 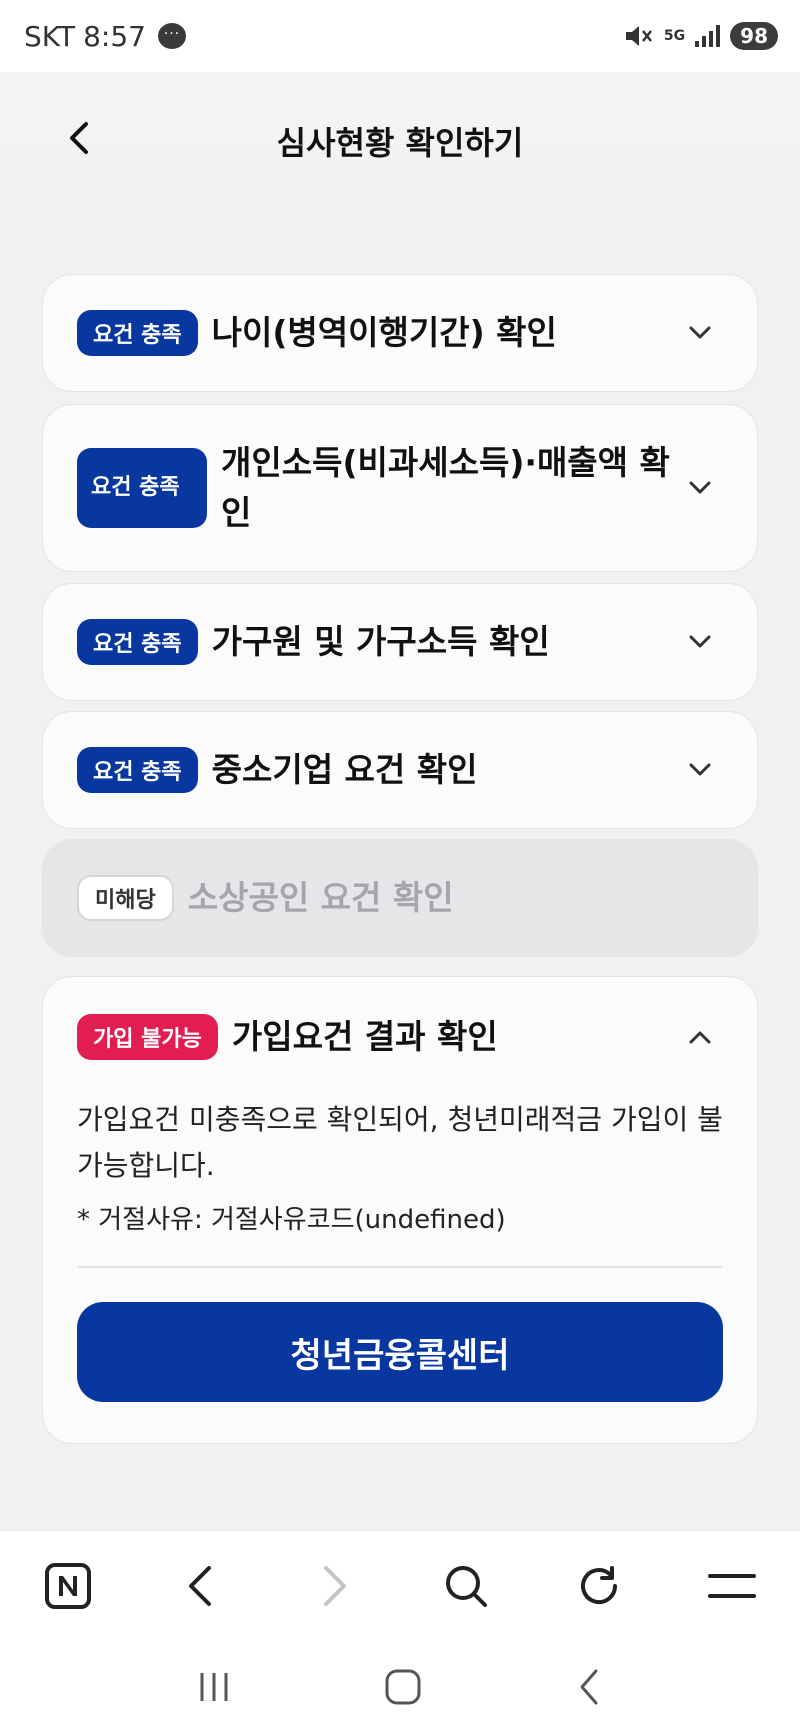 I want to click on requirement-card-small-business: 미해당 소상공인 요건 확인, so click(x=400, y=898).